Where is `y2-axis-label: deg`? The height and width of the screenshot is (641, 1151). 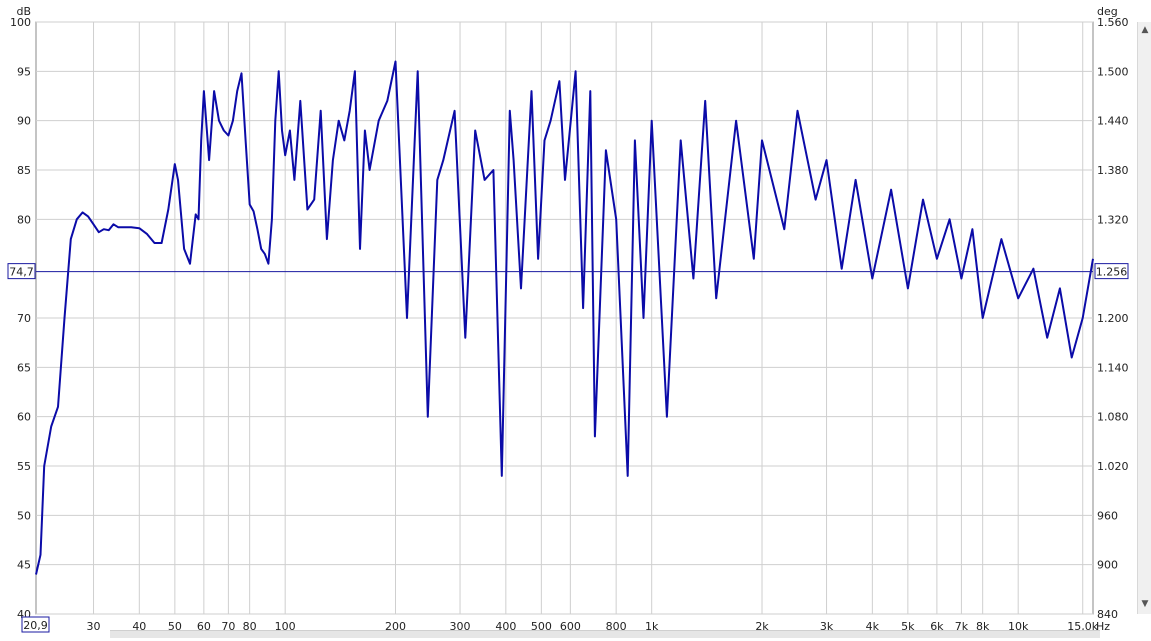
y2-axis-label: deg is located at coordinates (1107, 11).